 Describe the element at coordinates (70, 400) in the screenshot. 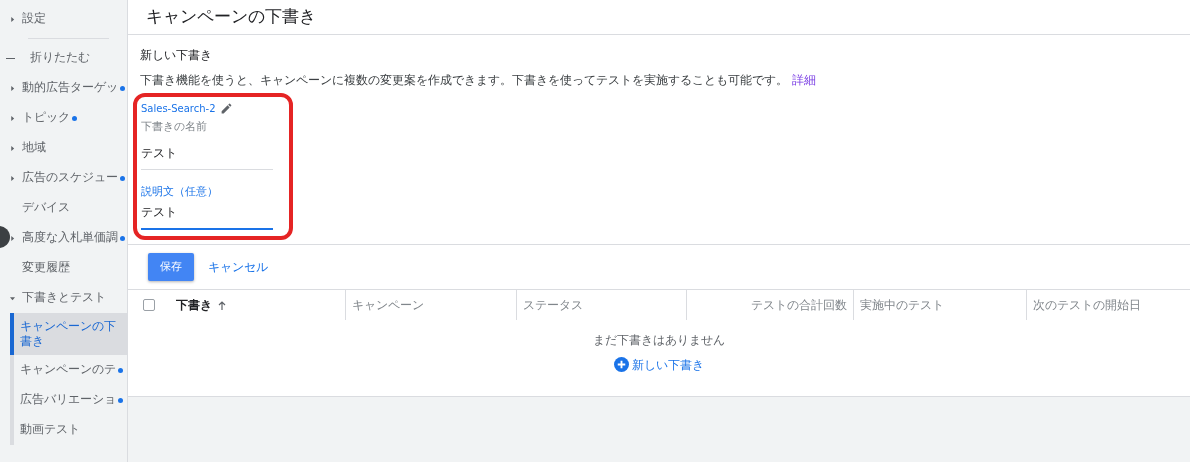

I see `nav-item: 広告バリエーショ` at that location.